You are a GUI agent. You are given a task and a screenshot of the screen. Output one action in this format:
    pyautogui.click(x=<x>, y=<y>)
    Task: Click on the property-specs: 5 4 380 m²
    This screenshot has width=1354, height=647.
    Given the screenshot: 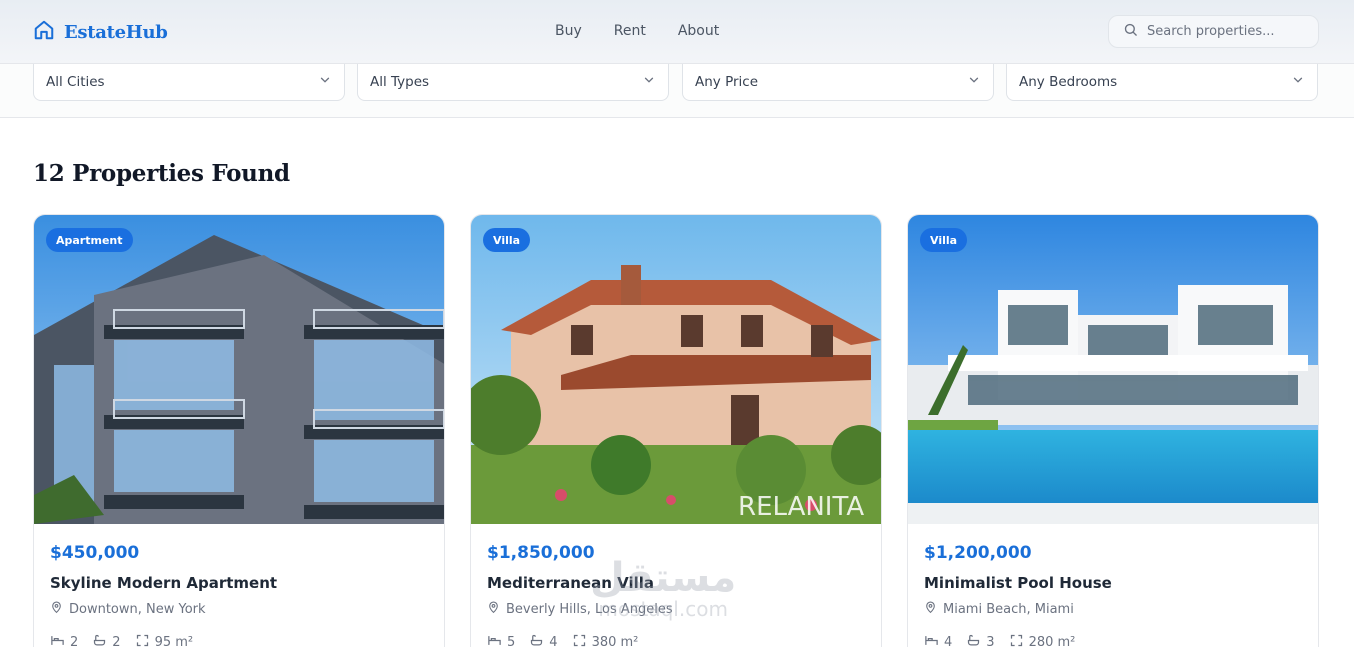 What is the action you would take?
    pyautogui.click(x=562, y=640)
    